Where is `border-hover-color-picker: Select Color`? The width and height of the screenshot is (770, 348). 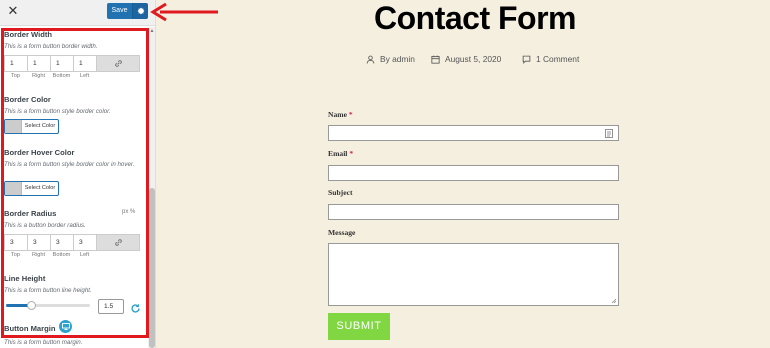 border-hover-color-picker: Select Color is located at coordinates (31, 188).